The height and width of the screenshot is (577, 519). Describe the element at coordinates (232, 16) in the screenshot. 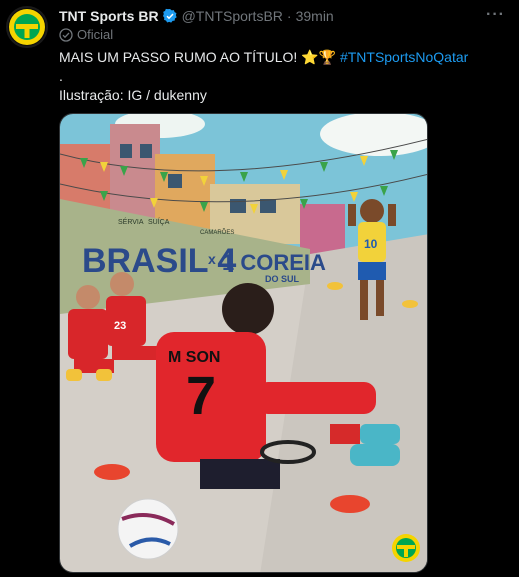

I see `account-handle: @TNTSportsBR` at that location.